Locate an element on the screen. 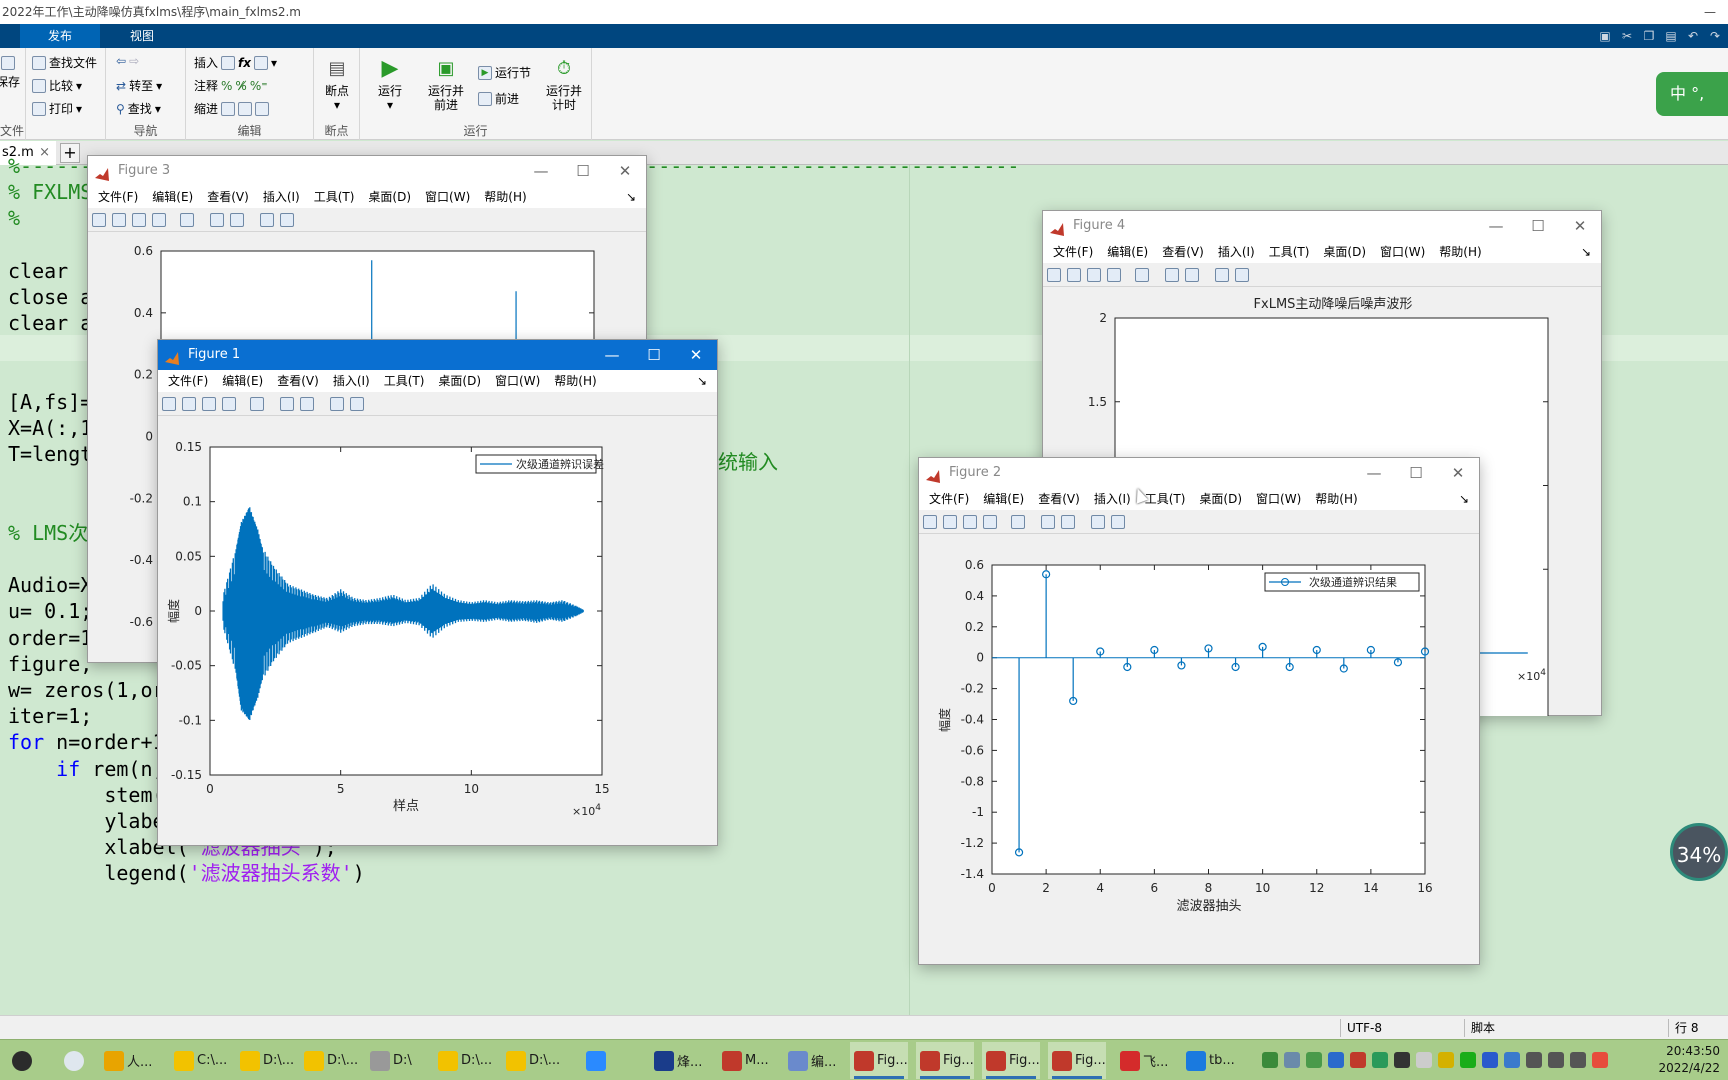 The image size is (1728, 1080). save-button: 保存 is located at coordinates (10, 73).